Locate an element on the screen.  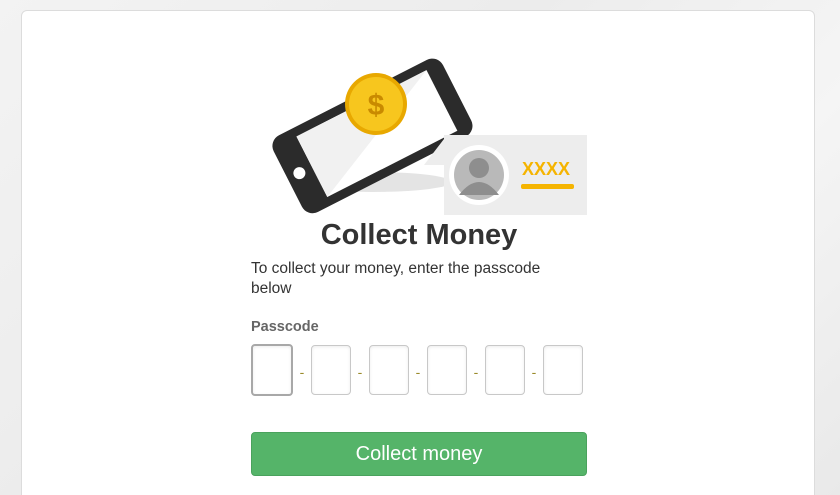
passcode-input-group: - - - - - is located at coordinates (417, 370).